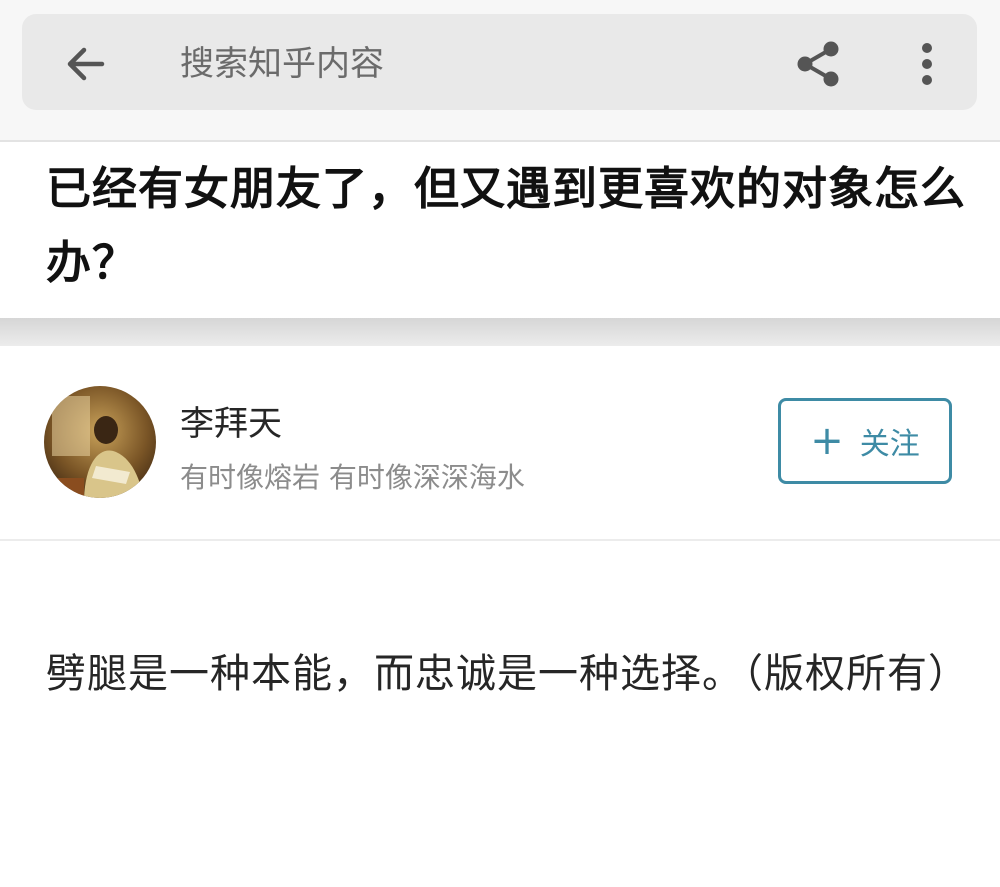  I want to click on section-divider, so click(500, 332).